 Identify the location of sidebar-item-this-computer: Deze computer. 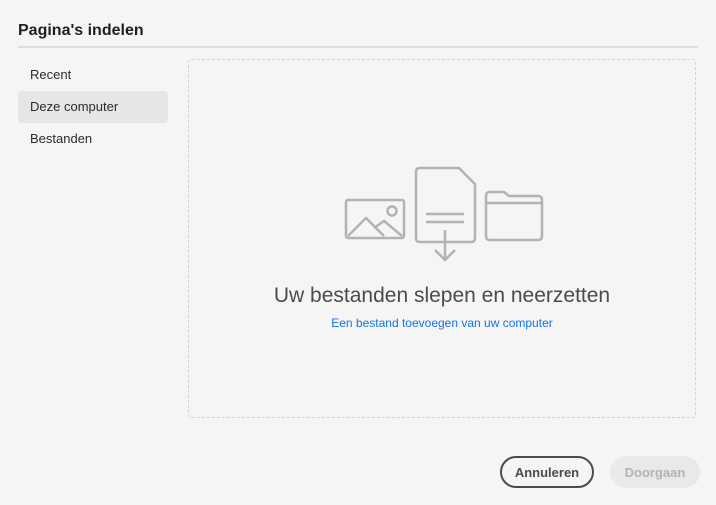
(93, 107).